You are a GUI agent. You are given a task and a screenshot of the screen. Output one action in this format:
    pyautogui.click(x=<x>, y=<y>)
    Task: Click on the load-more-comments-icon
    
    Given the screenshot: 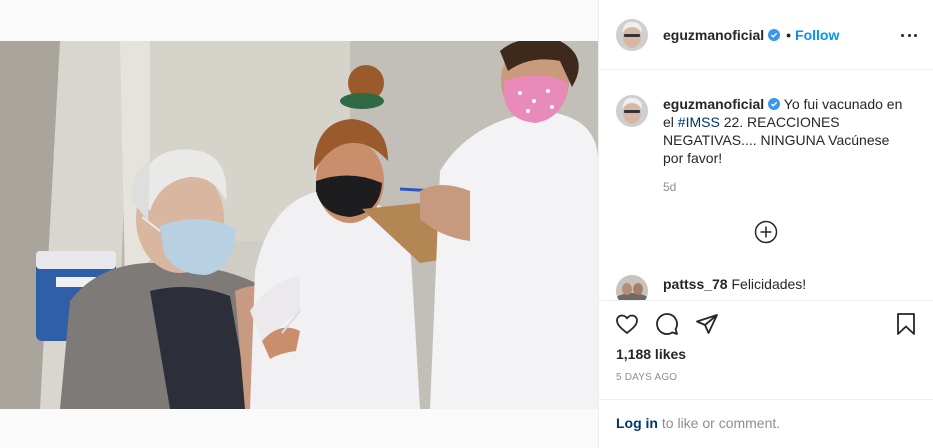 What is the action you would take?
    pyautogui.click(x=766, y=232)
    